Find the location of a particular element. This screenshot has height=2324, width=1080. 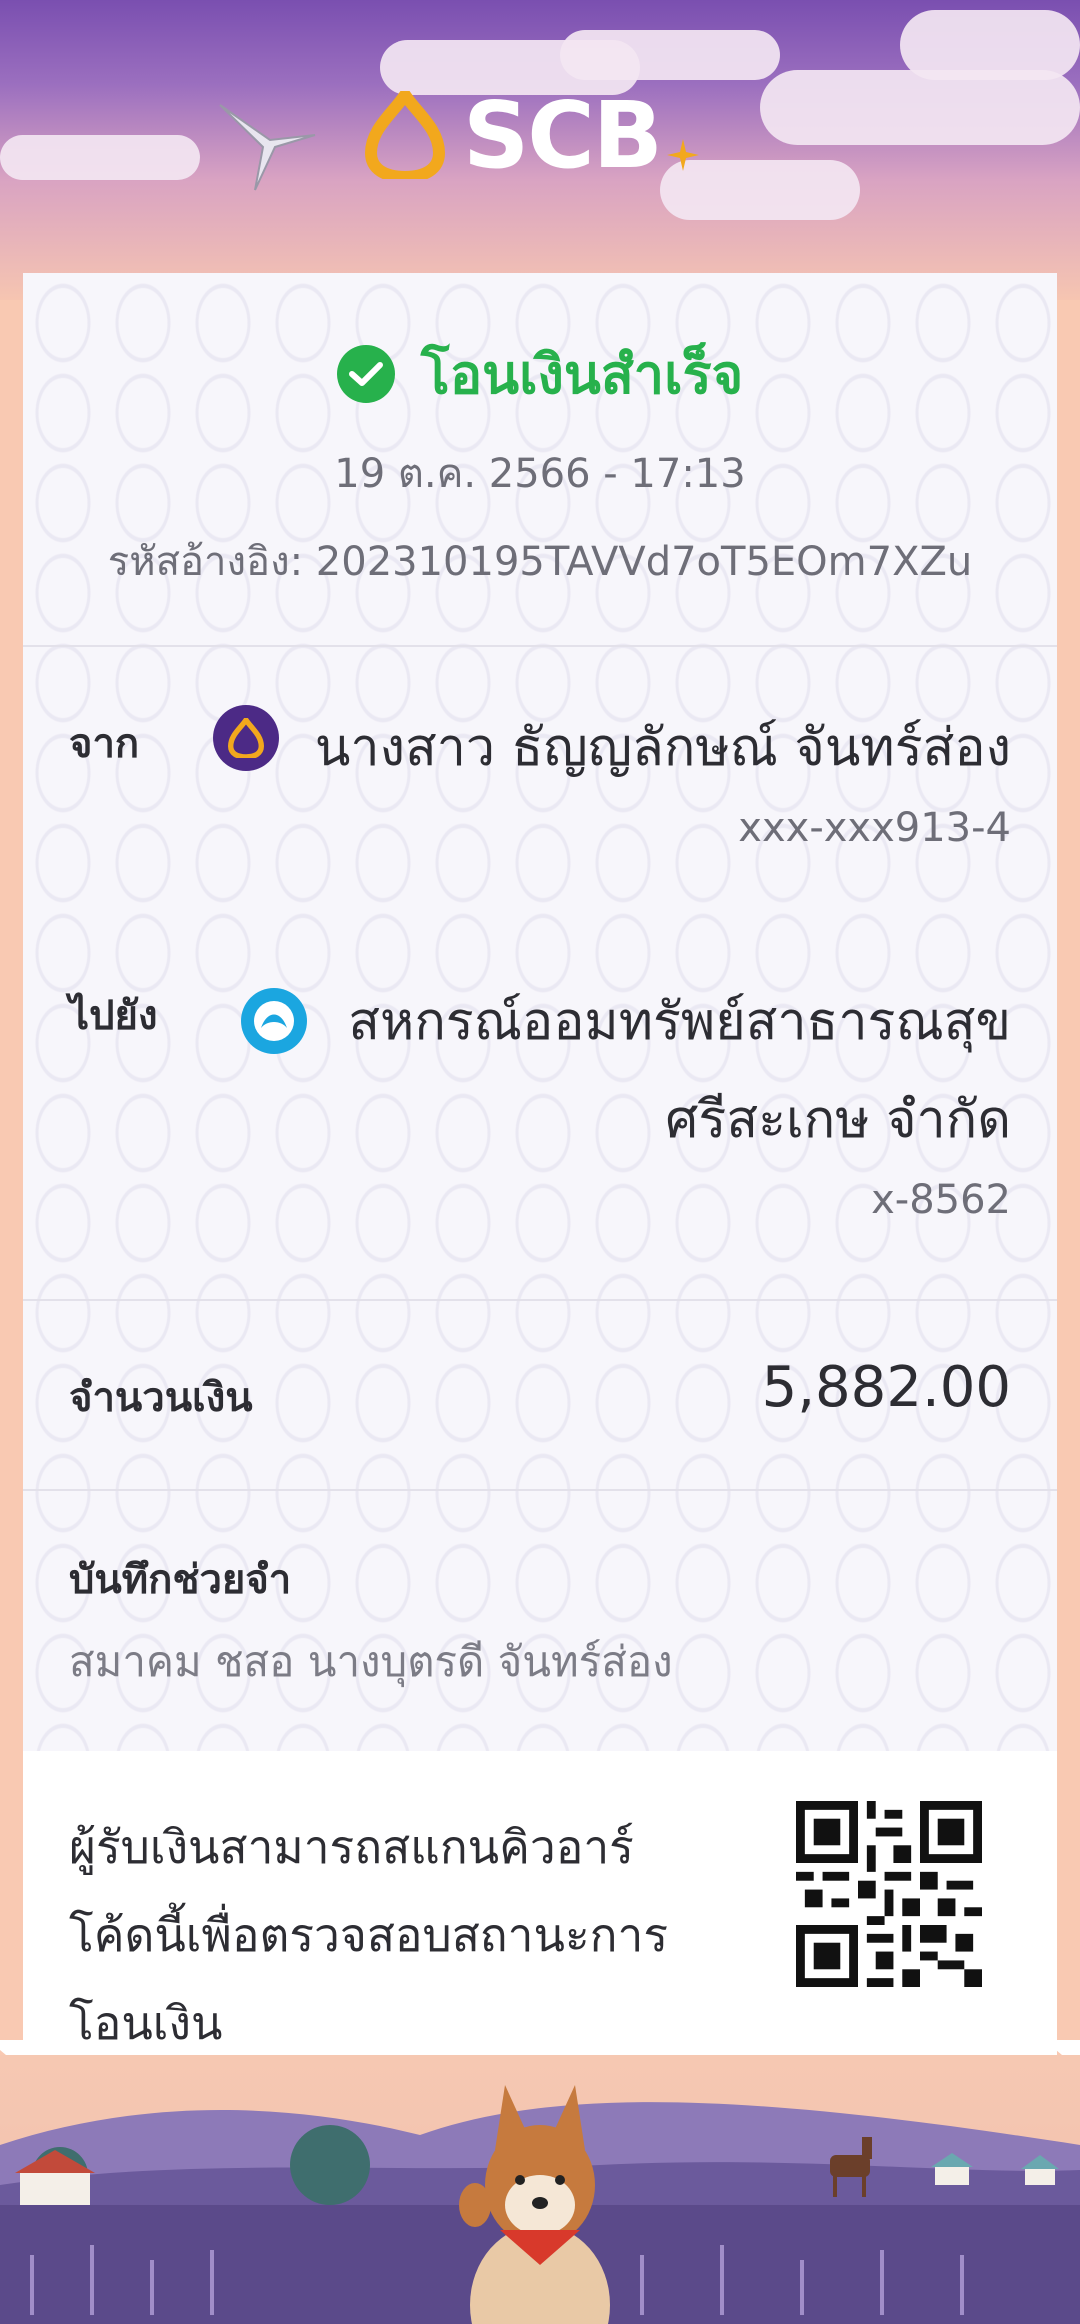

recipient-name-line2: ศรีสะเกษ จำกัด is located at coordinates (838, 1120).